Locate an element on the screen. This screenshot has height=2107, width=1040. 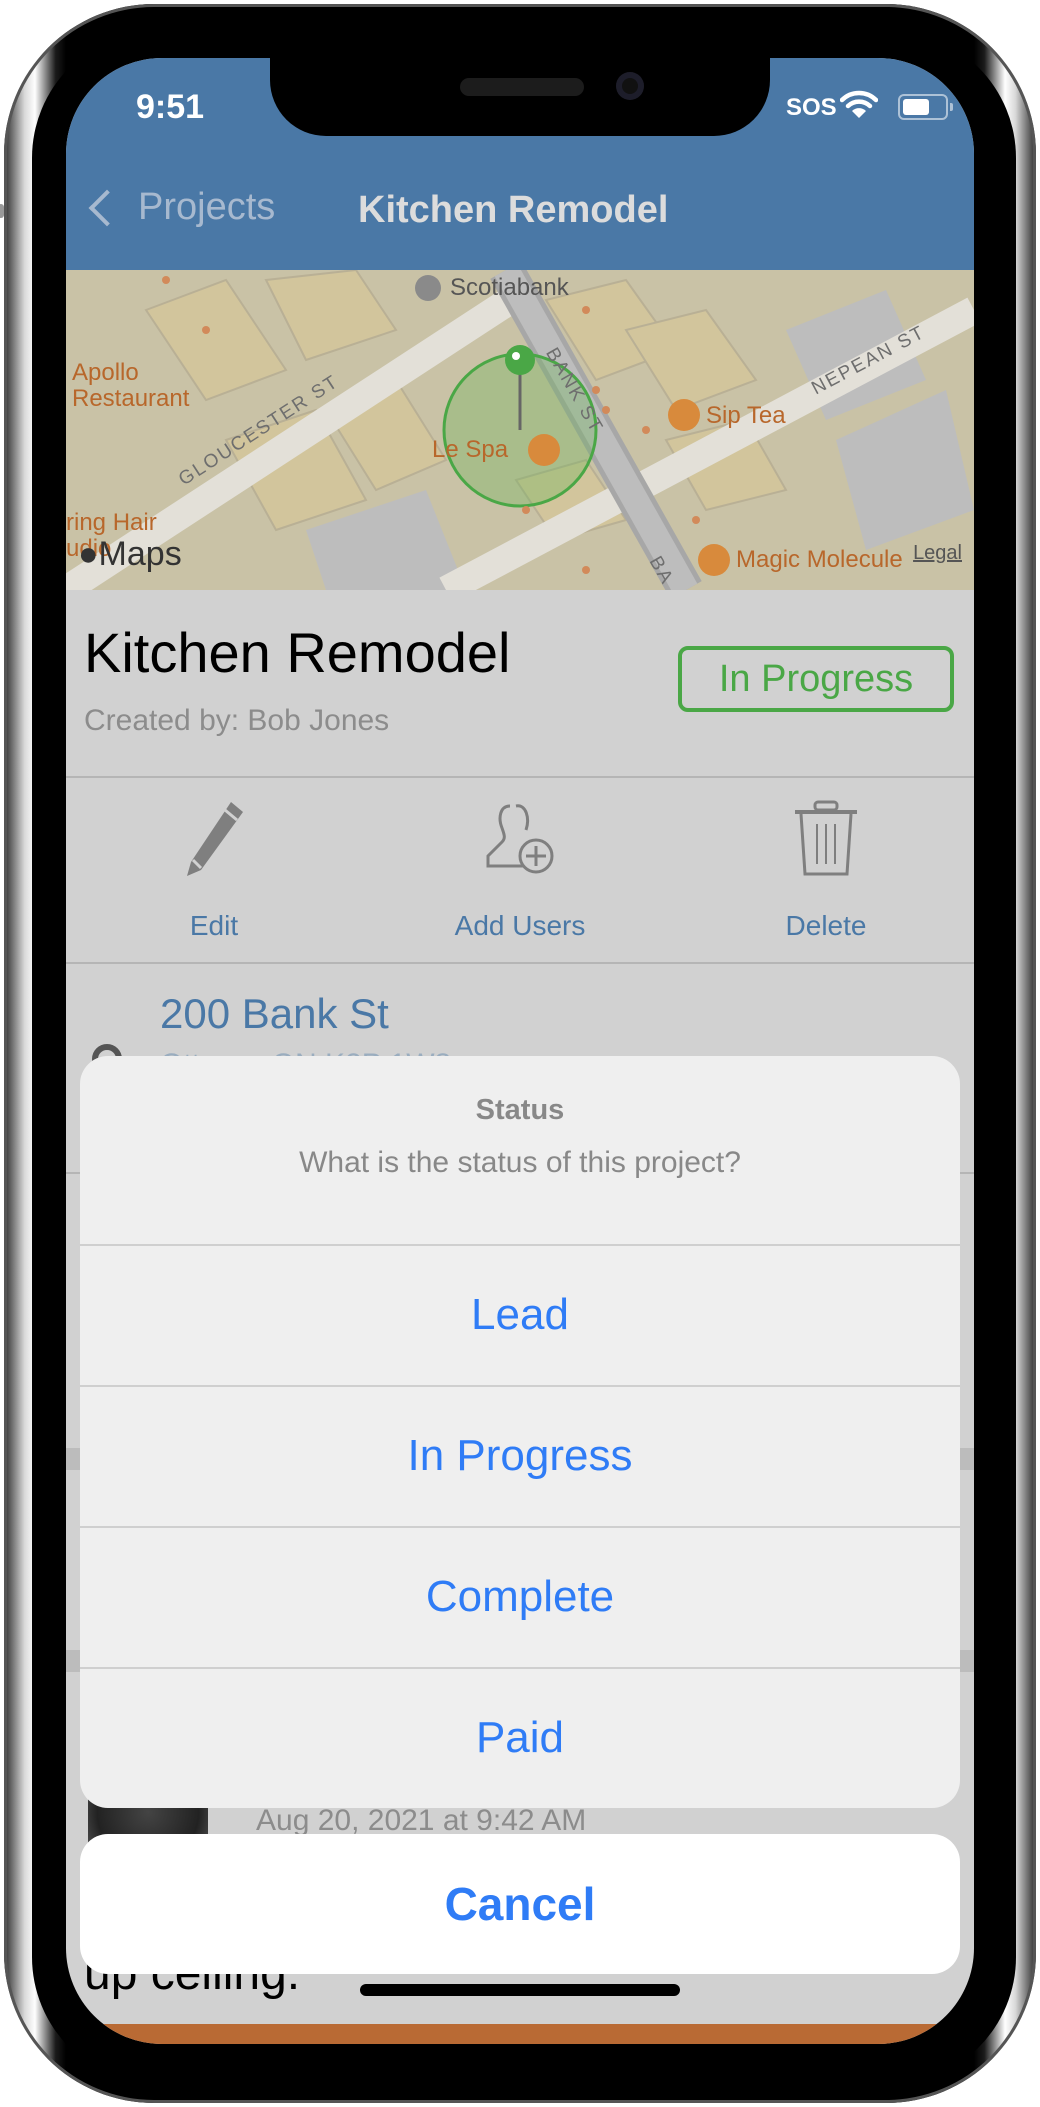
camera is located at coordinates (630, 86).